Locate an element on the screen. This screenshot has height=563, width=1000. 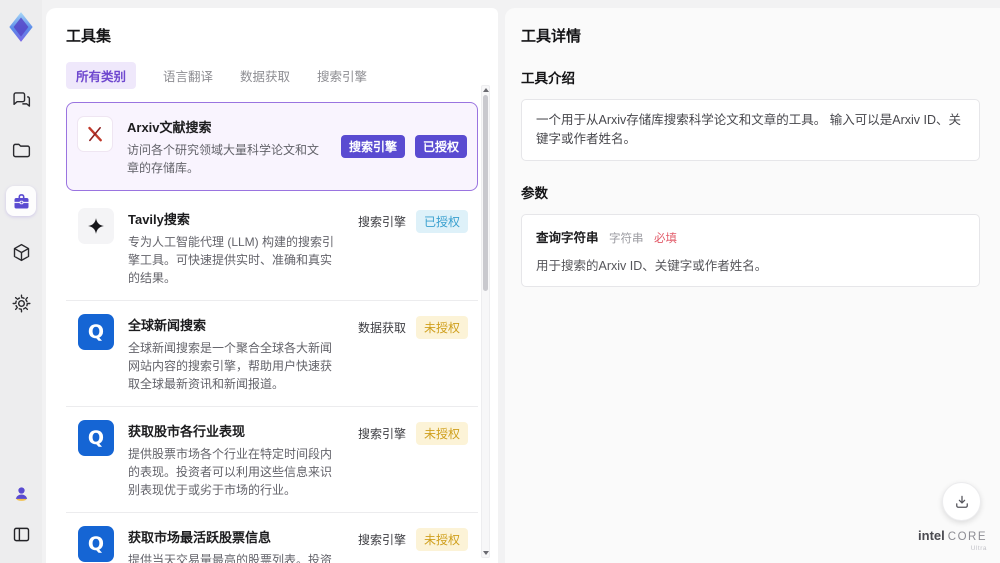
scrollbar is located at coordinates (485, 321).